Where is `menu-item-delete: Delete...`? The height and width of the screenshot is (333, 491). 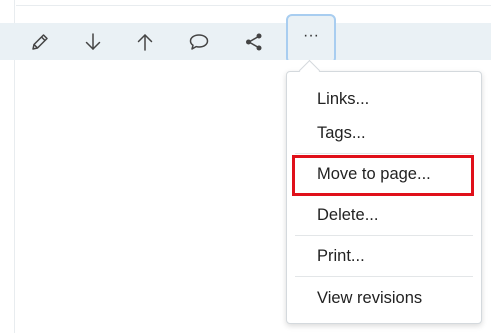
menu-item-delete: Delete... is located at coordinates (384, 215).